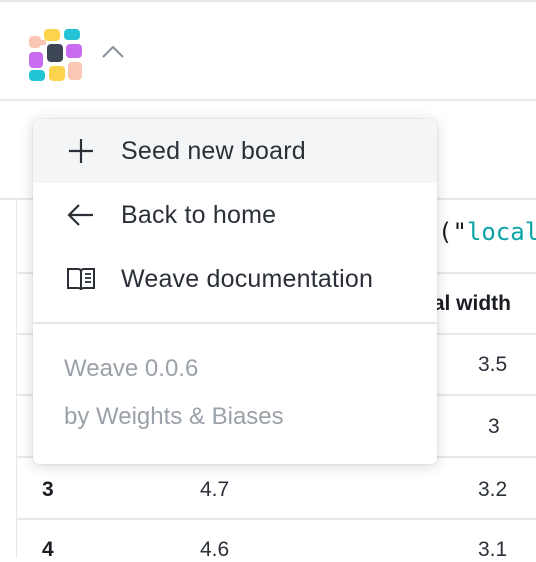 The height and width of the screenshot is (562, 536). I want to click on book-icon, so click(81, 279).